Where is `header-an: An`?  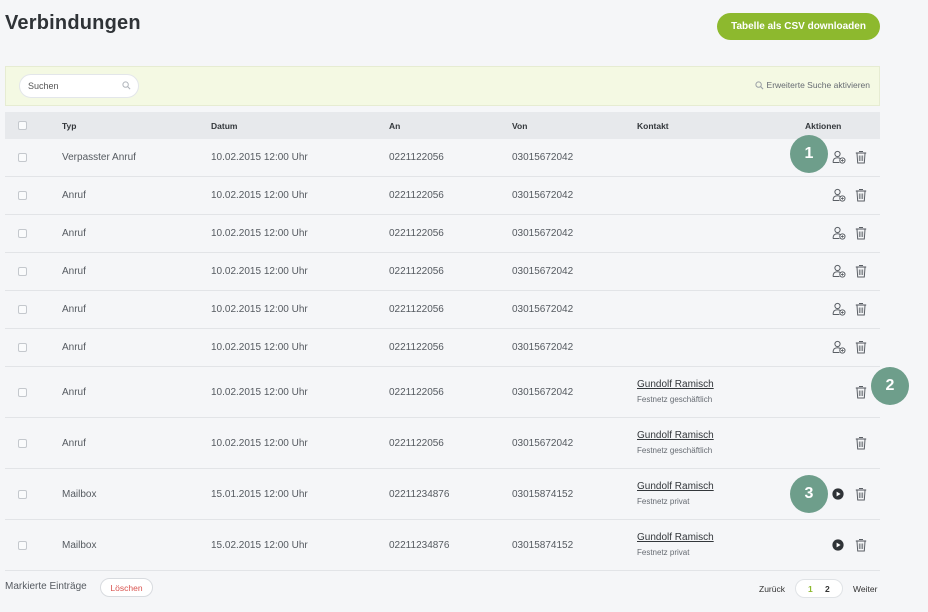 header-an: An is located at coordinates (394, 126).